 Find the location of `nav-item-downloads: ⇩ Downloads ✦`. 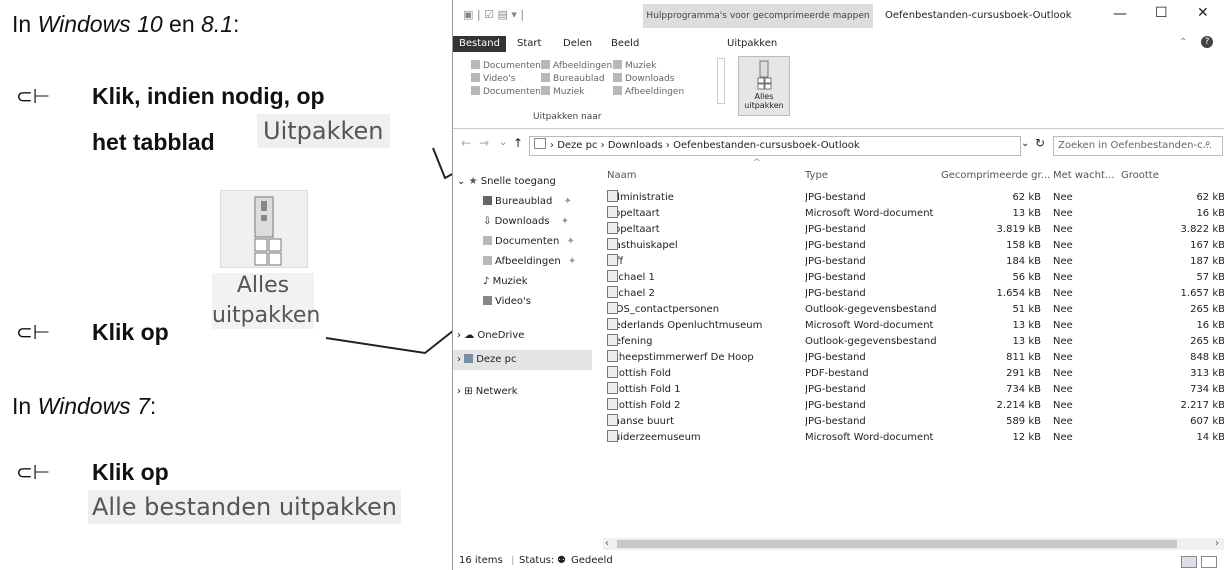

nav-item-downloads: ⇩ Downloads ✦ is located at coordinates (526, 222).